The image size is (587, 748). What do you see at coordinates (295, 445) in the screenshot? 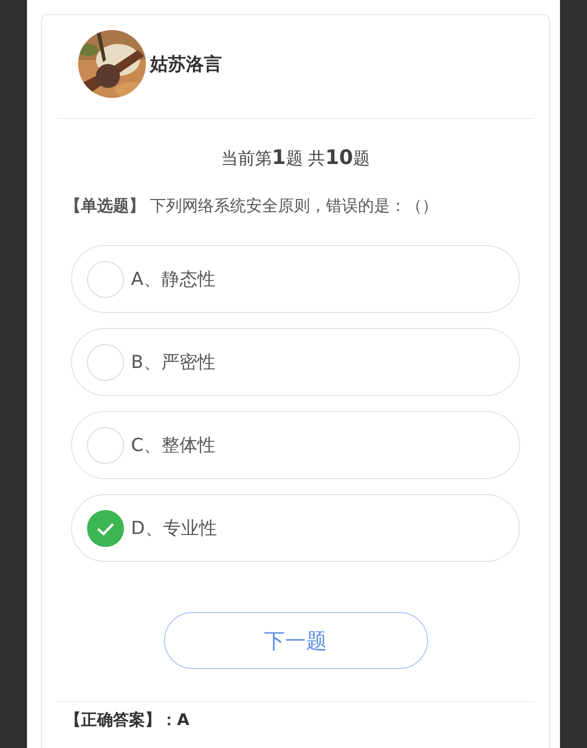
I see `answer-option: C、整体性` at bounding box center [295, 445].